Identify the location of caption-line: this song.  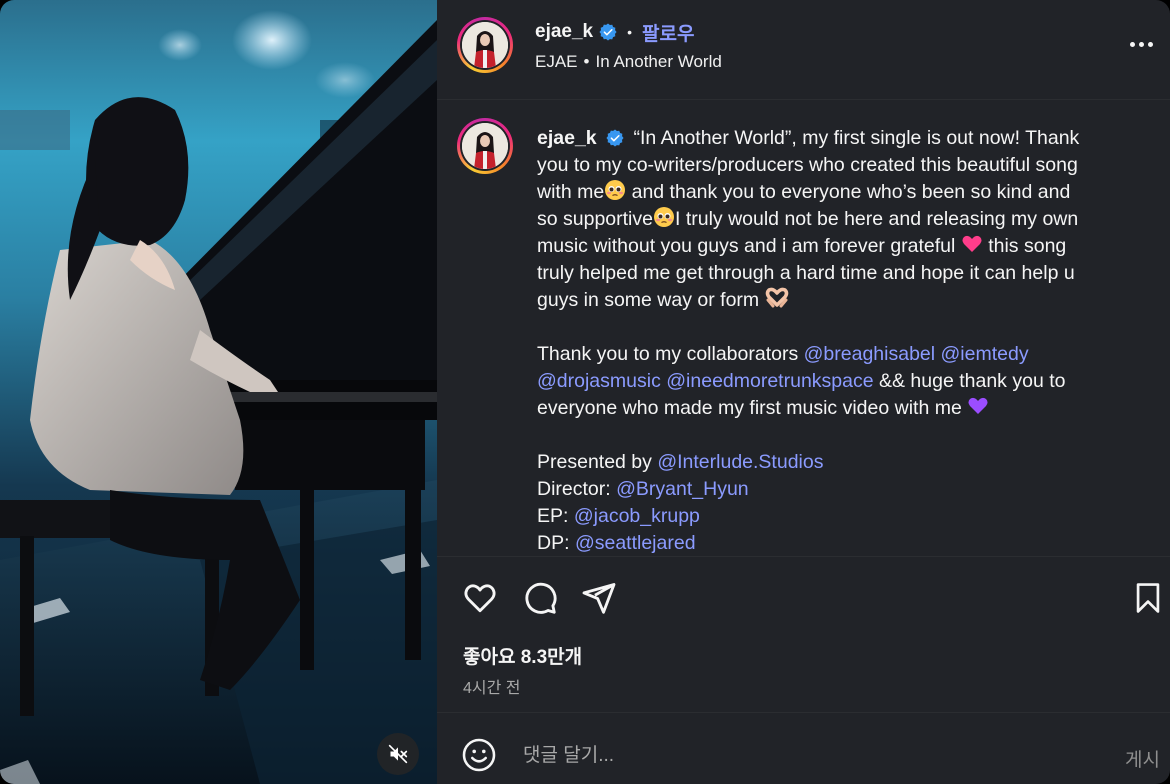
(1024, 246).